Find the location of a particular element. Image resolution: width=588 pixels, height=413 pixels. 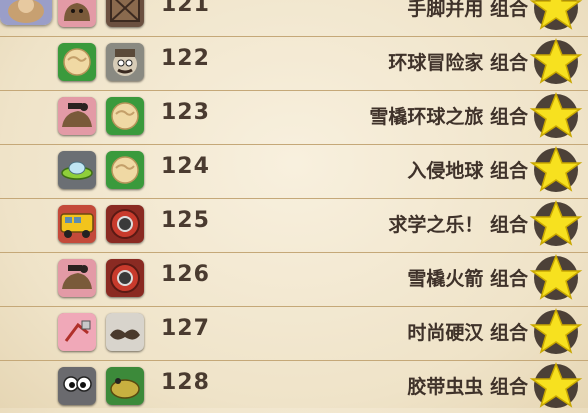

googly-eyes-creature-icon is located at coordinates (77, 386).